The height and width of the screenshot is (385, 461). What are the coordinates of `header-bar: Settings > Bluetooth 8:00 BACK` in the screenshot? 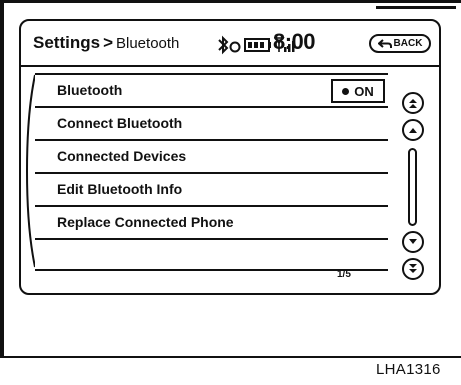 It's located at (230, 44).